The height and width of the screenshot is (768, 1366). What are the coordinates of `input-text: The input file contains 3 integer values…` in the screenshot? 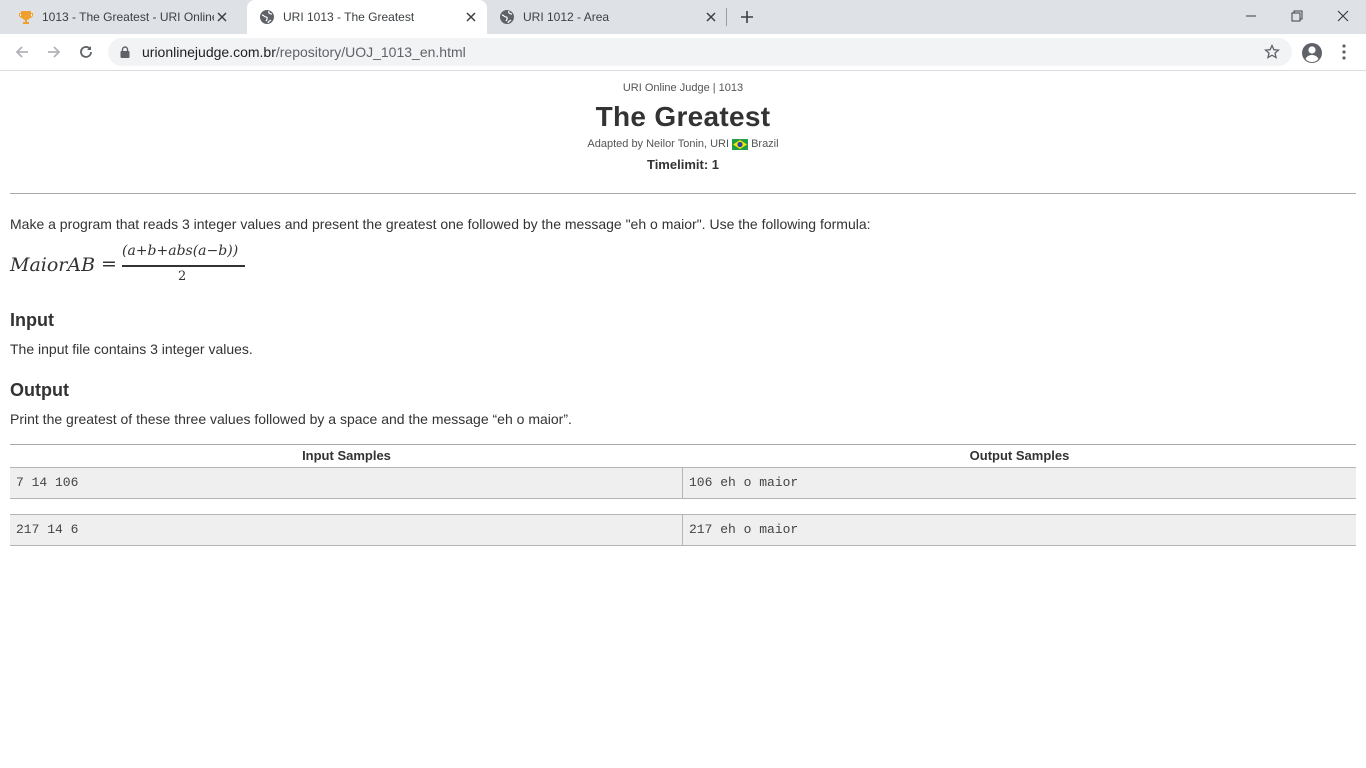 It's located at (131, 349).